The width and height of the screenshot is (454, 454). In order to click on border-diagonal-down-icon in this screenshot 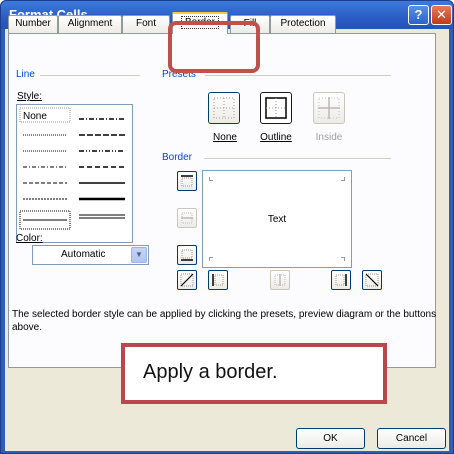, I will do `click(372, 280)`.